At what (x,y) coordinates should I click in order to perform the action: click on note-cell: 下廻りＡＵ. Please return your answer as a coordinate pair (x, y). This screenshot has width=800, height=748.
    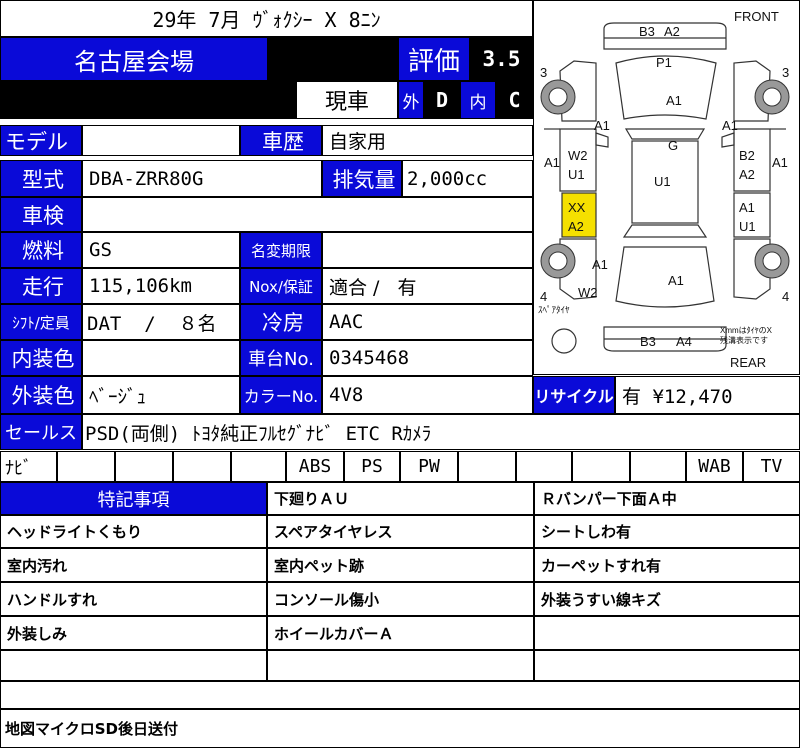
    Looking at the image, I should click on (400, 498).